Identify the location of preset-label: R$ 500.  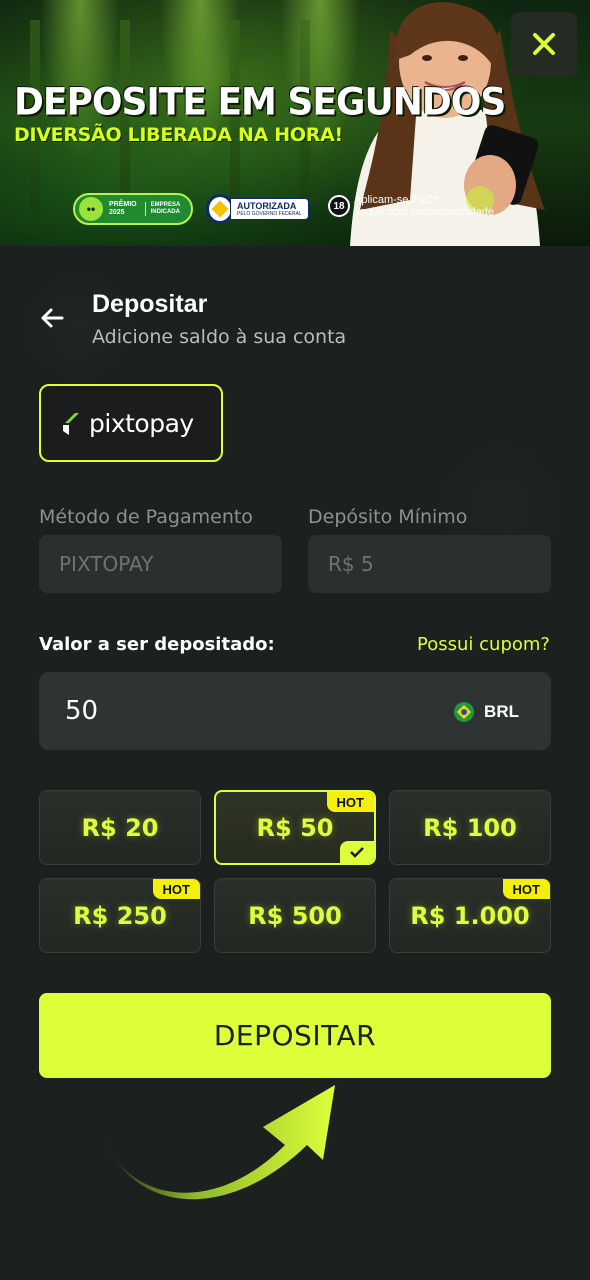
(295, 915).